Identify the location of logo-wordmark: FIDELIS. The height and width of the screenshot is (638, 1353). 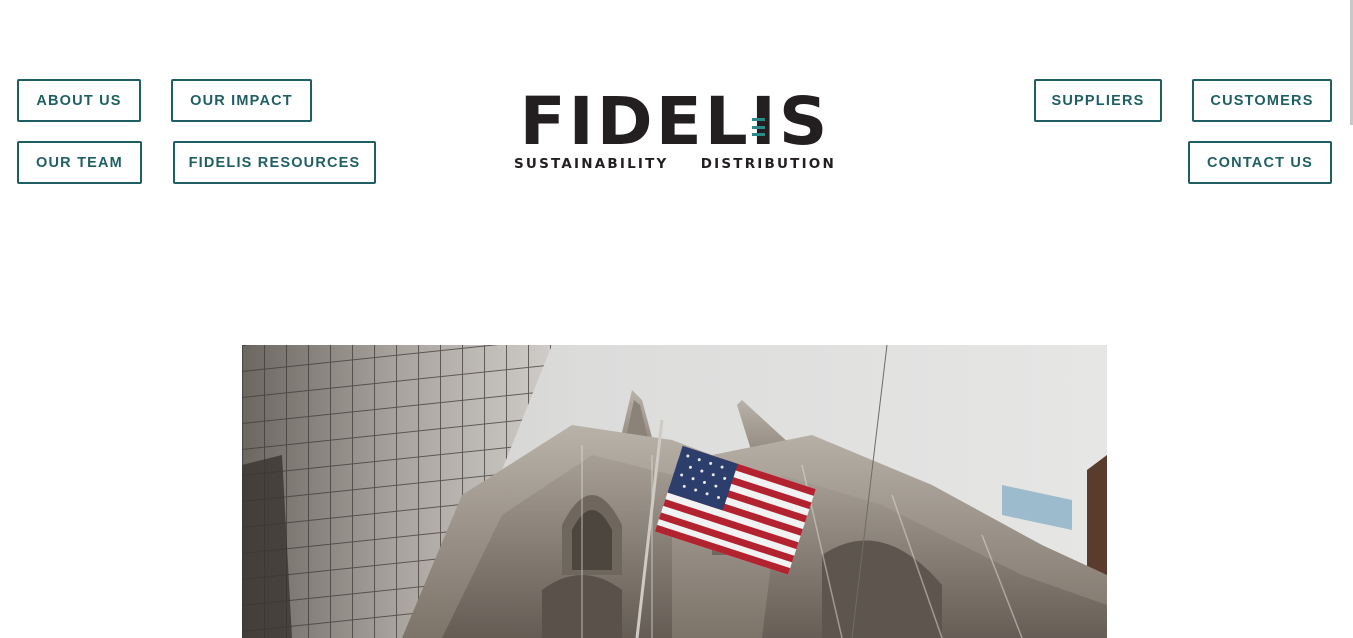
(675, 121).